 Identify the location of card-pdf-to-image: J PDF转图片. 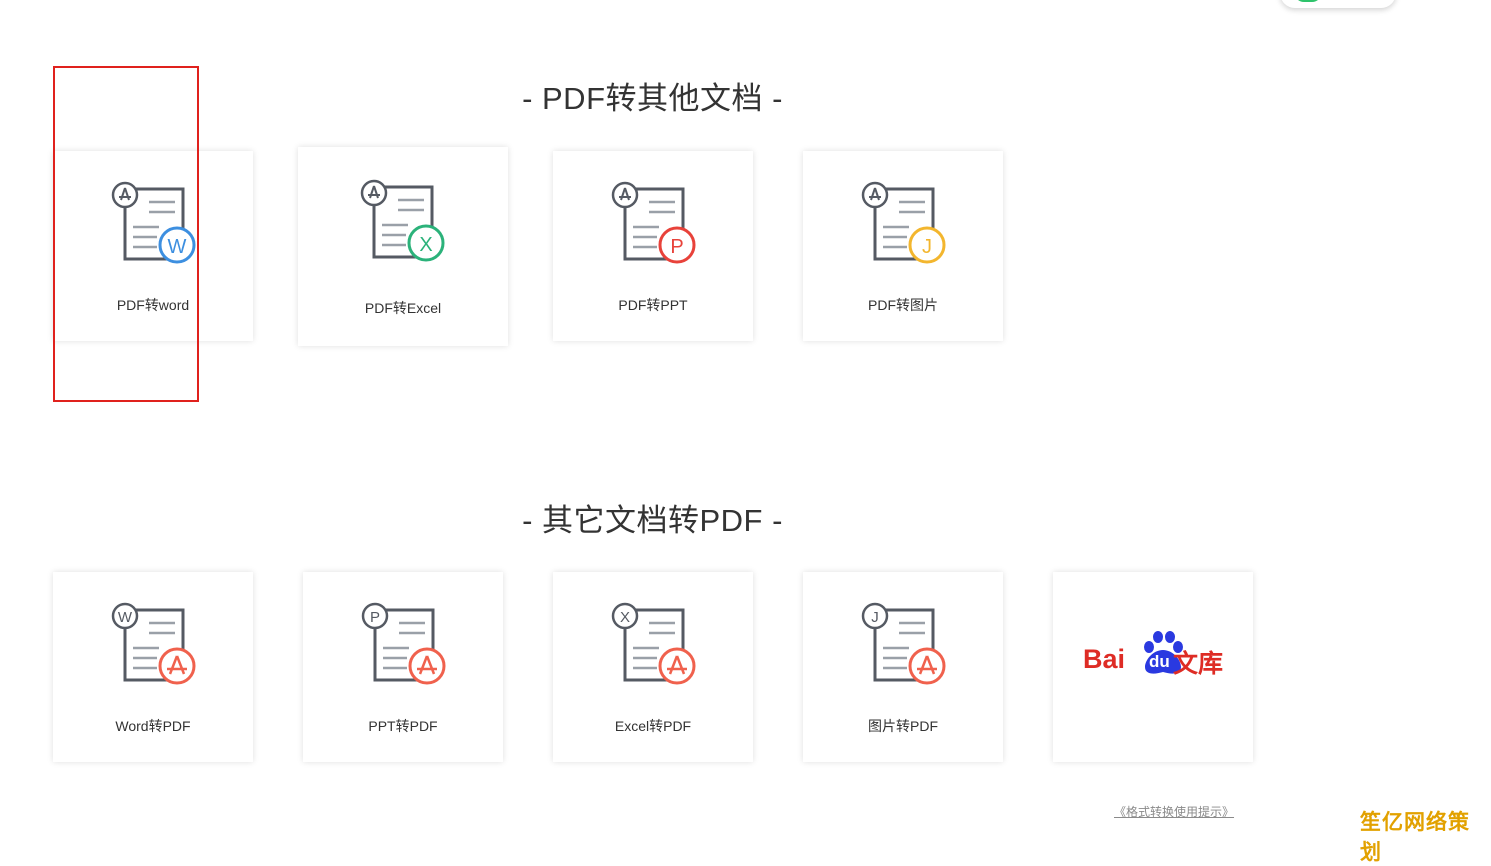
(903, 246).